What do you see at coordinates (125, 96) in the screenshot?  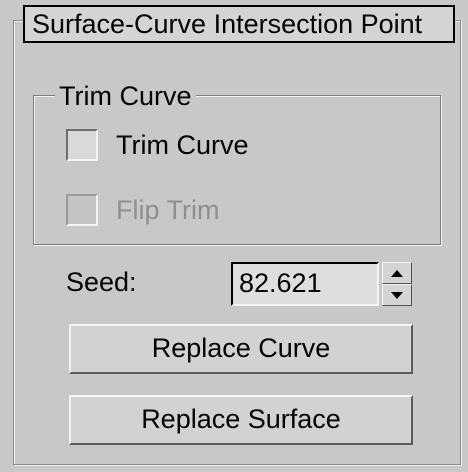 I see `trim-curve-group-label: Trim Curve` at bounding box center [125, 96].